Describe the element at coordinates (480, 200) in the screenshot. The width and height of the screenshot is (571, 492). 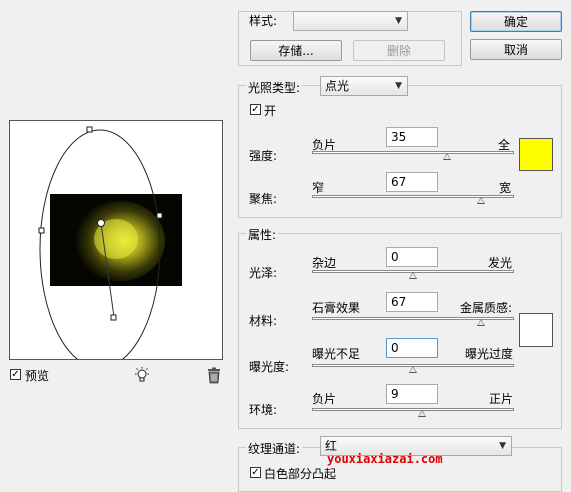
I see `focus-slider-thumb` at that location.